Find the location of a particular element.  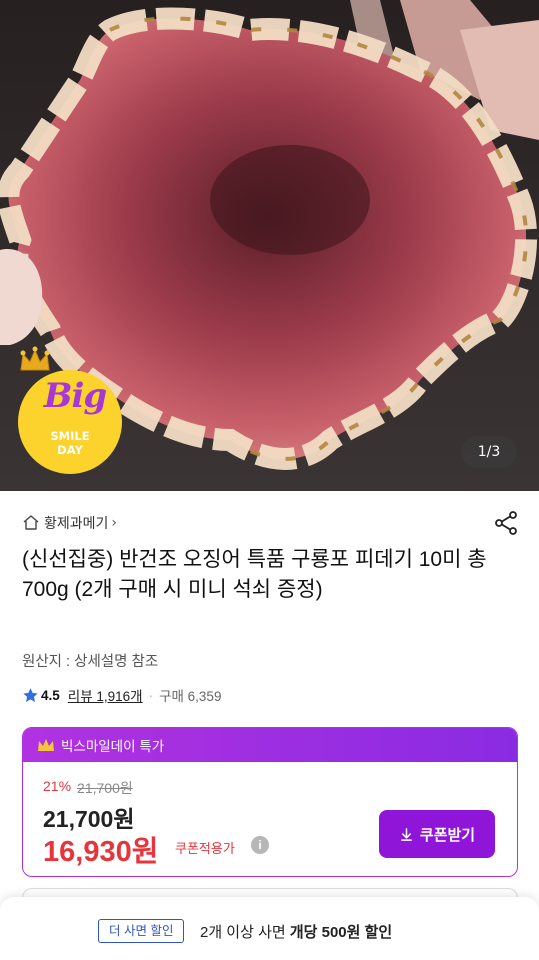

review-count-link: 리뷰 1,916개 is located at coordinates (105, 695).